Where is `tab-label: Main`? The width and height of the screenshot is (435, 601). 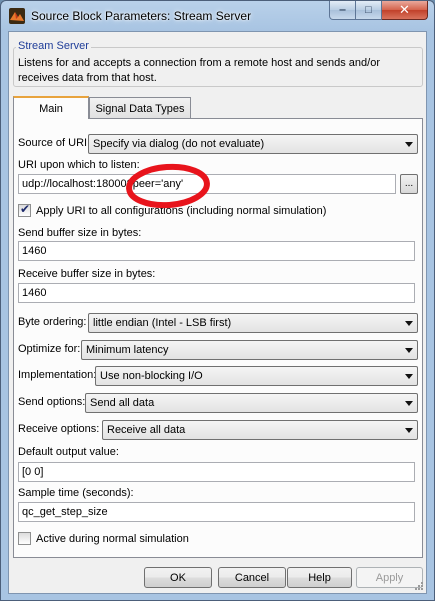
tab-label: Main is located at coordinates (51, 108).